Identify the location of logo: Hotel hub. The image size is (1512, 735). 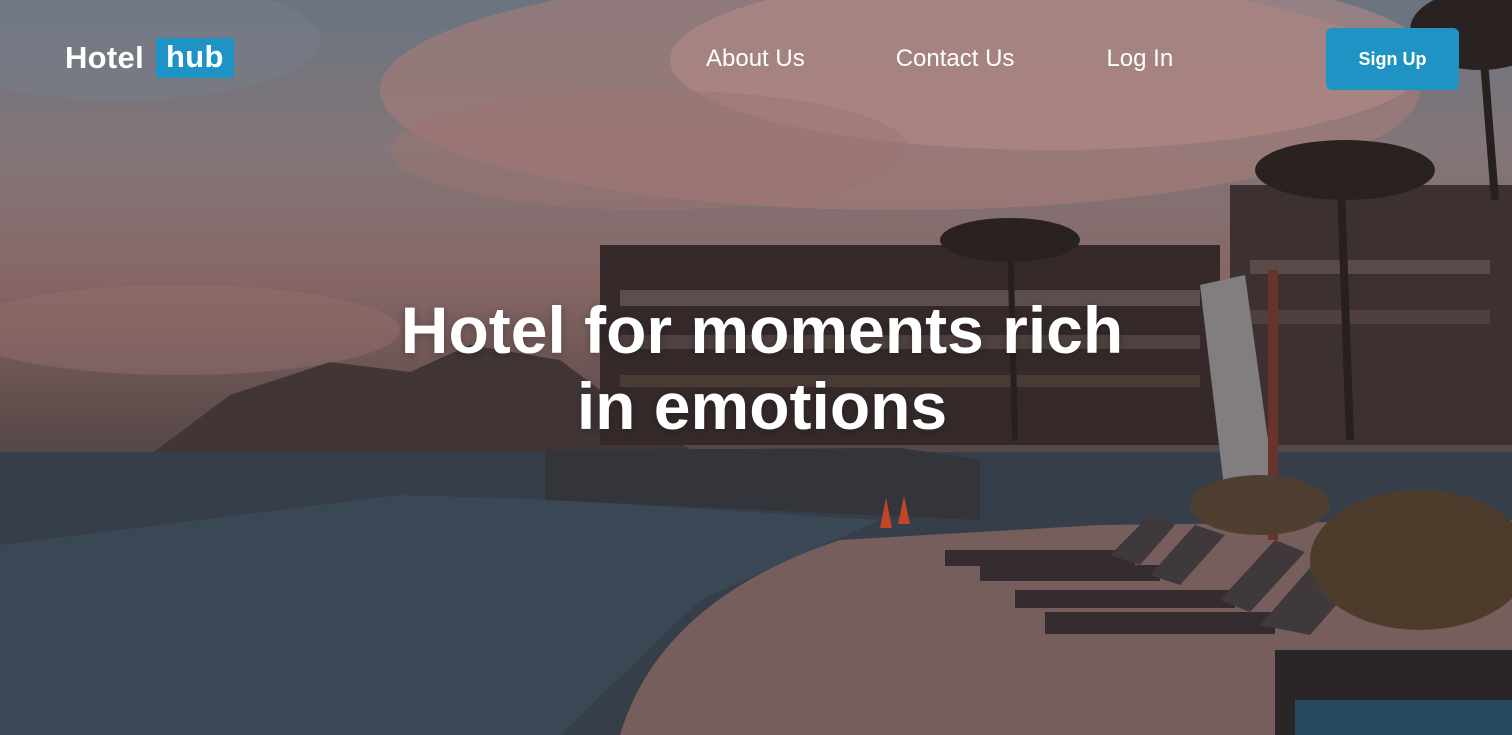
(149, 58).